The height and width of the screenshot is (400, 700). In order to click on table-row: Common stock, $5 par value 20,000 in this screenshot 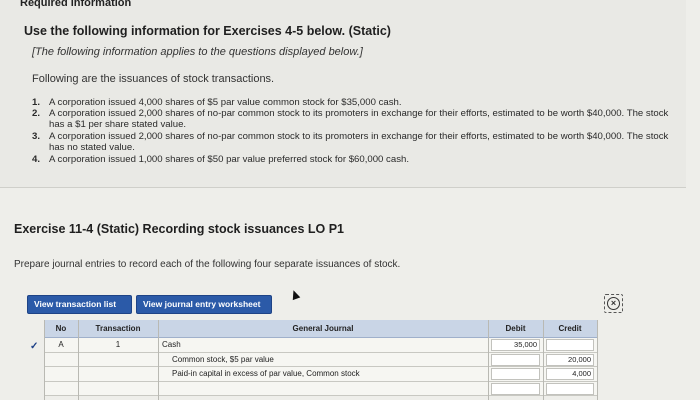, I will do `click(320, 359)`.